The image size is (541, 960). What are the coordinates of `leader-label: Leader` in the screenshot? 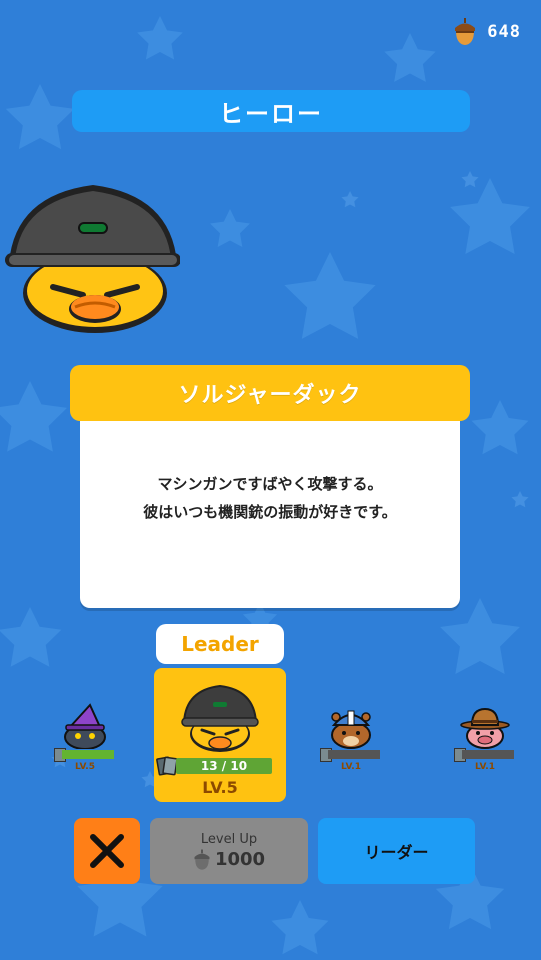 It's located at (220, 644).